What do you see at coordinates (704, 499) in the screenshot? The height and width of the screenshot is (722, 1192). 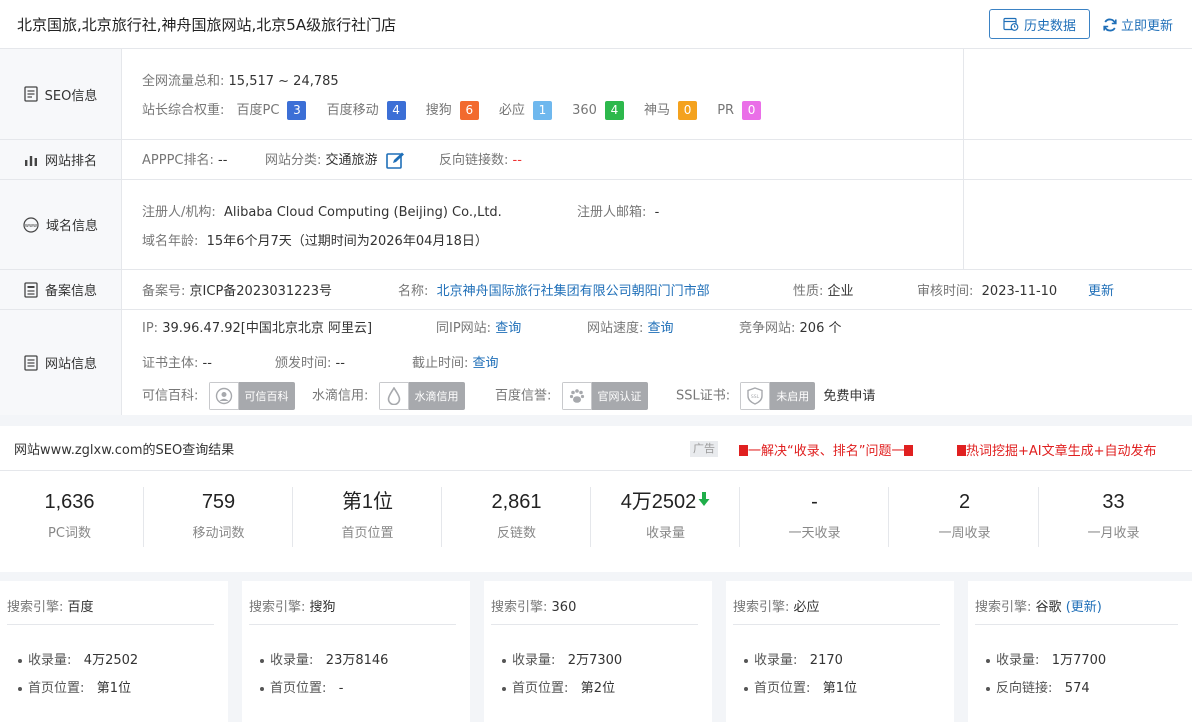 I see `down-arrow-icon` at bounding box center [704, 499].